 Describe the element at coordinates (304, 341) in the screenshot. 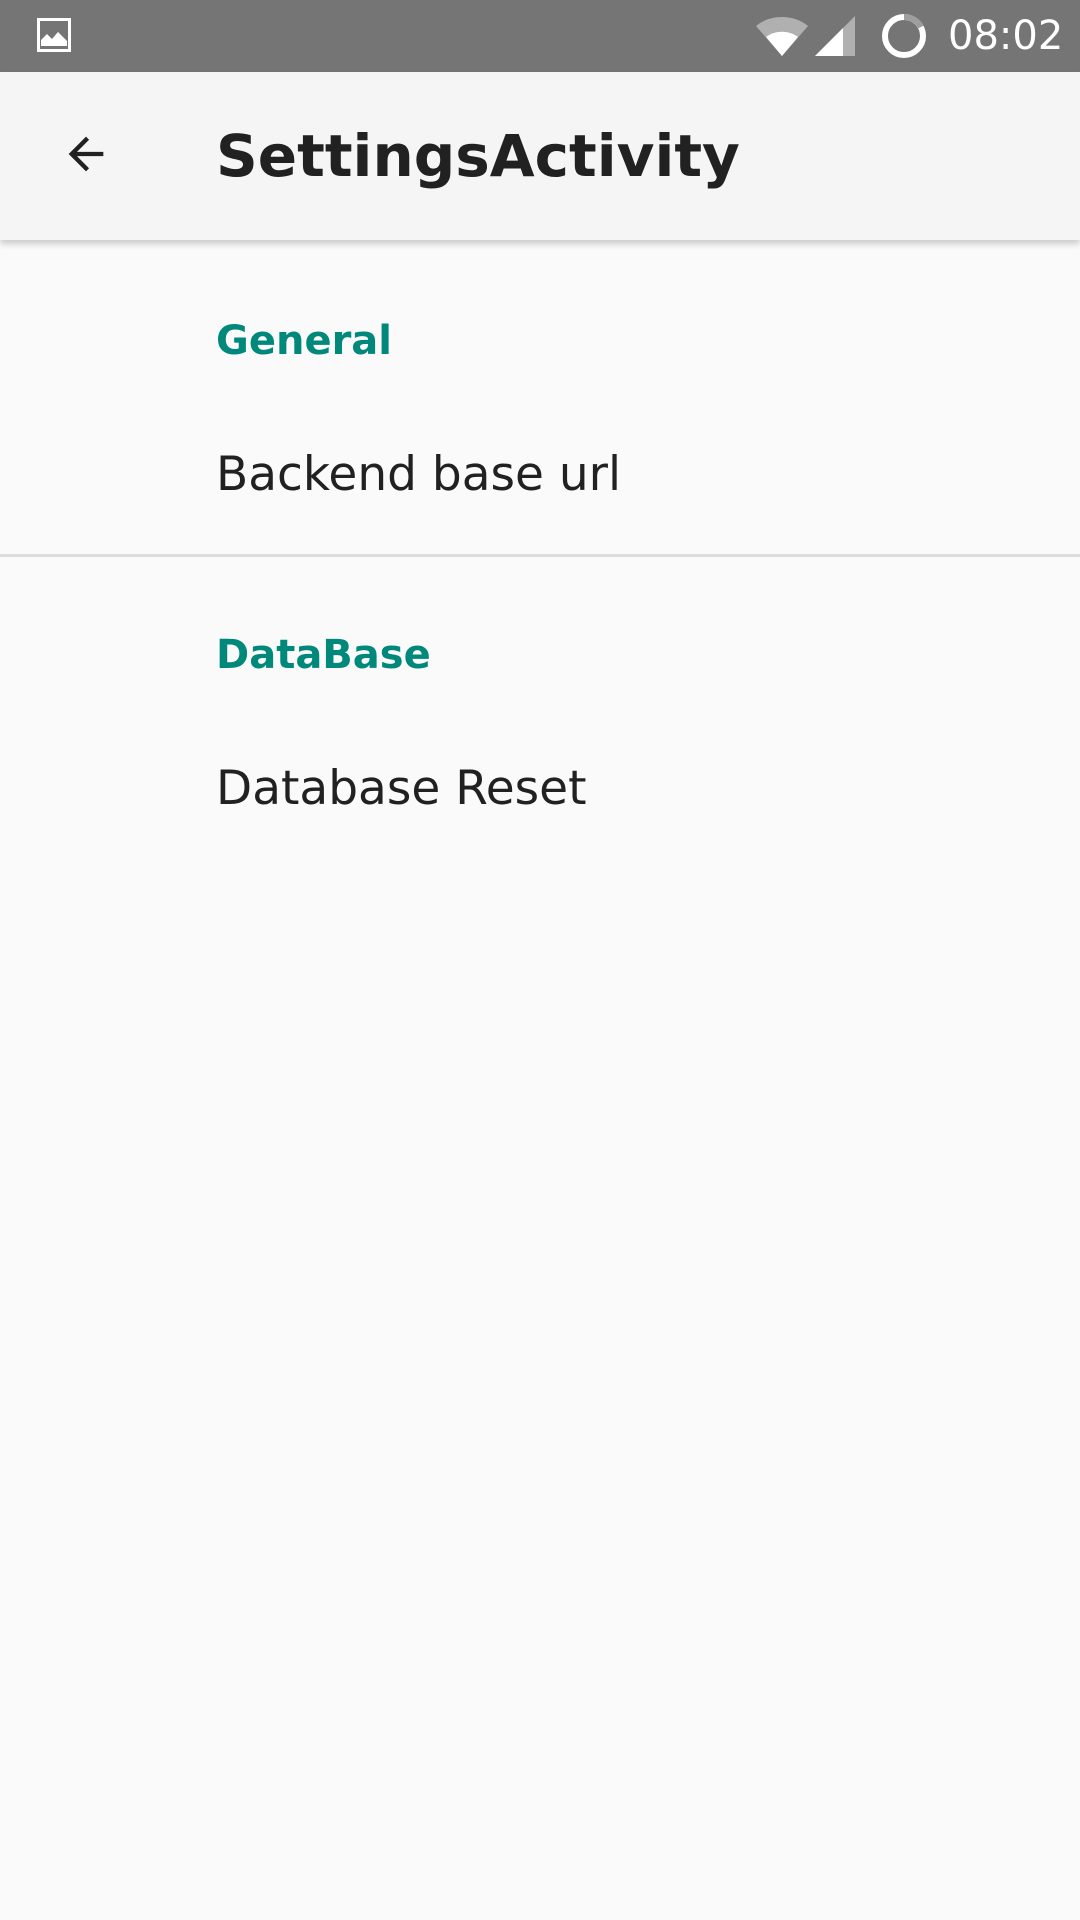

I see `category-header-general: General` at that location.